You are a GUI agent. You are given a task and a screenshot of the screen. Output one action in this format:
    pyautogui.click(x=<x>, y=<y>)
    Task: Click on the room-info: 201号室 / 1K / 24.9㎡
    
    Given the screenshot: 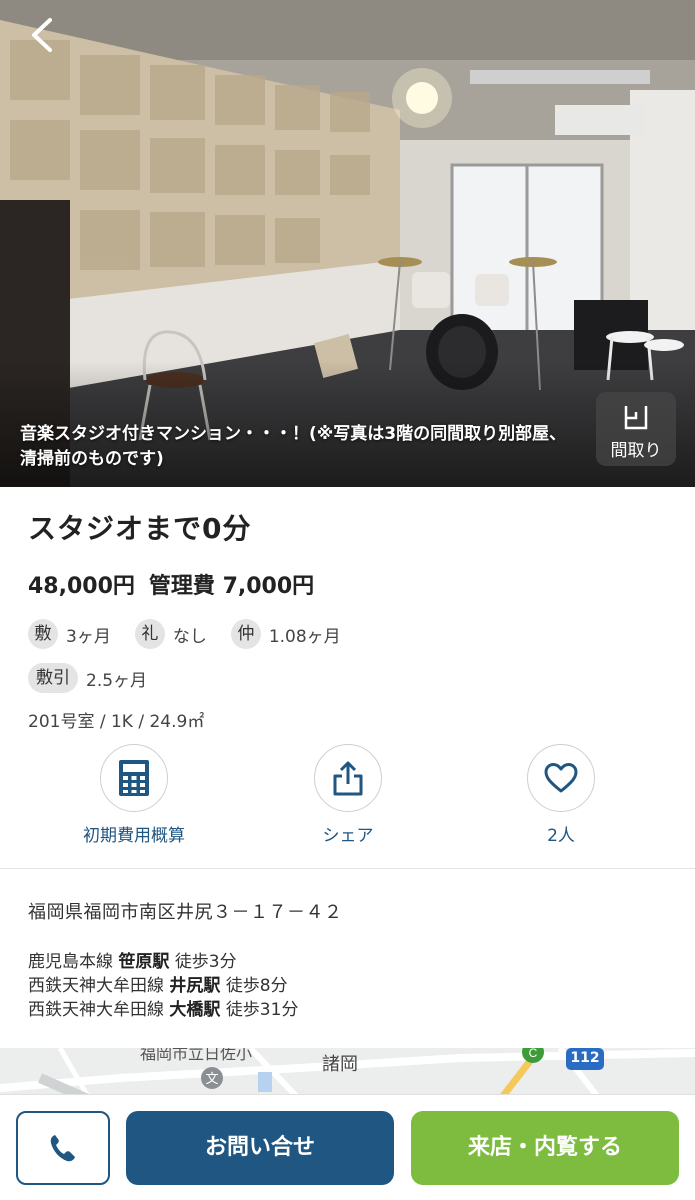 What is the action you would take?
    pyautogui.click(x=116, y=722)
    